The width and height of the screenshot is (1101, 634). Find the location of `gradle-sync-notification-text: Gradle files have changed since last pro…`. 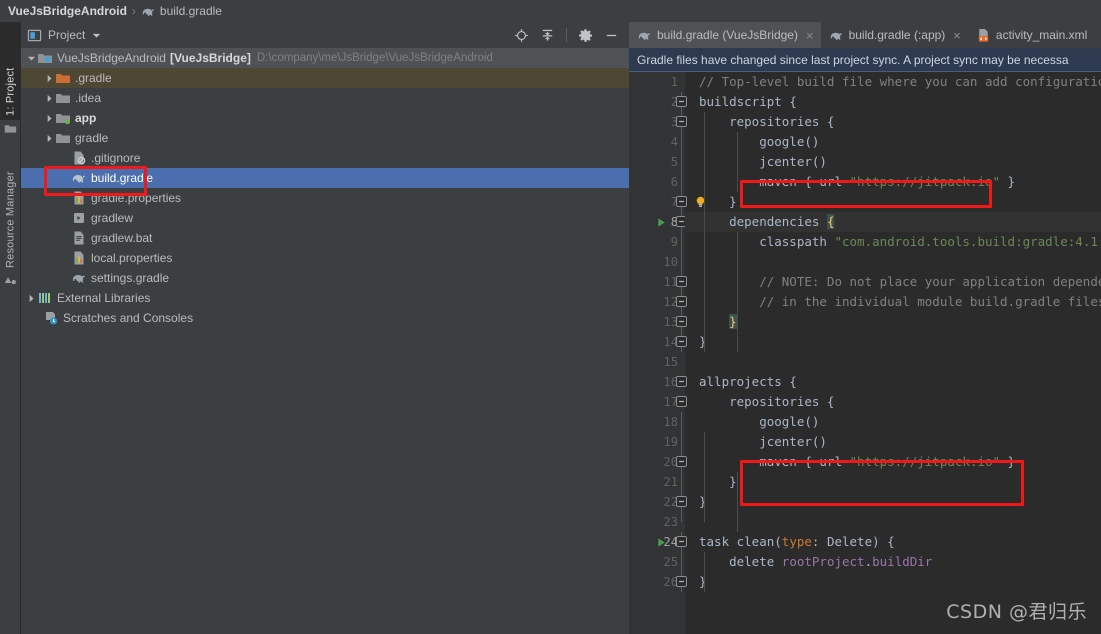

gradle-sync-notification-text: Gradle files have changed since last pro… is located at coordinates (853, 59).